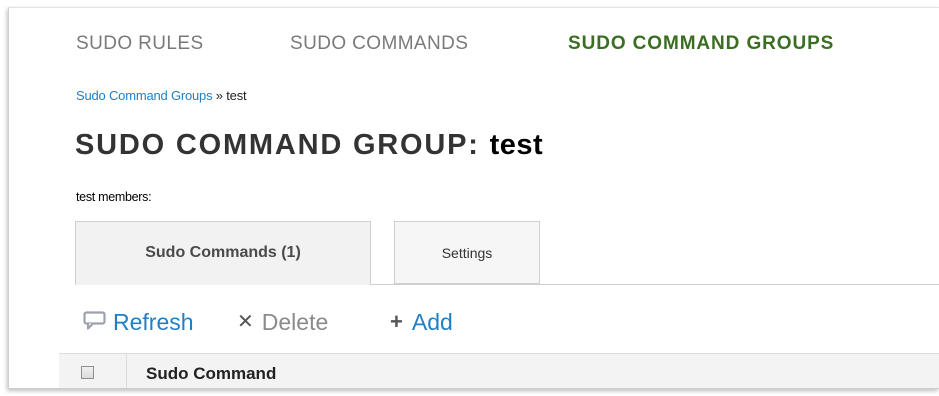 Image resolution: width=939 pixels, height=396 pixels. I want to click on add-label: Add, so click(432, 322).